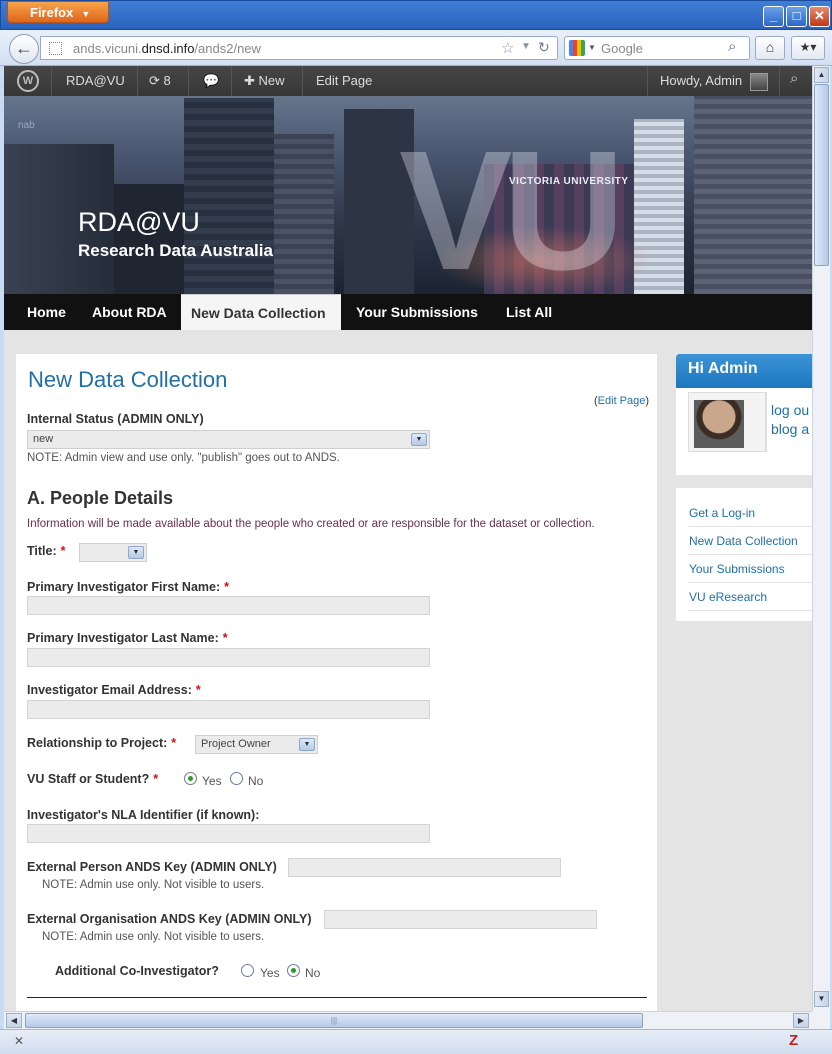 This screenshot has width=832, height=1054. I want to click on back-button: ←, so click(24, 49).